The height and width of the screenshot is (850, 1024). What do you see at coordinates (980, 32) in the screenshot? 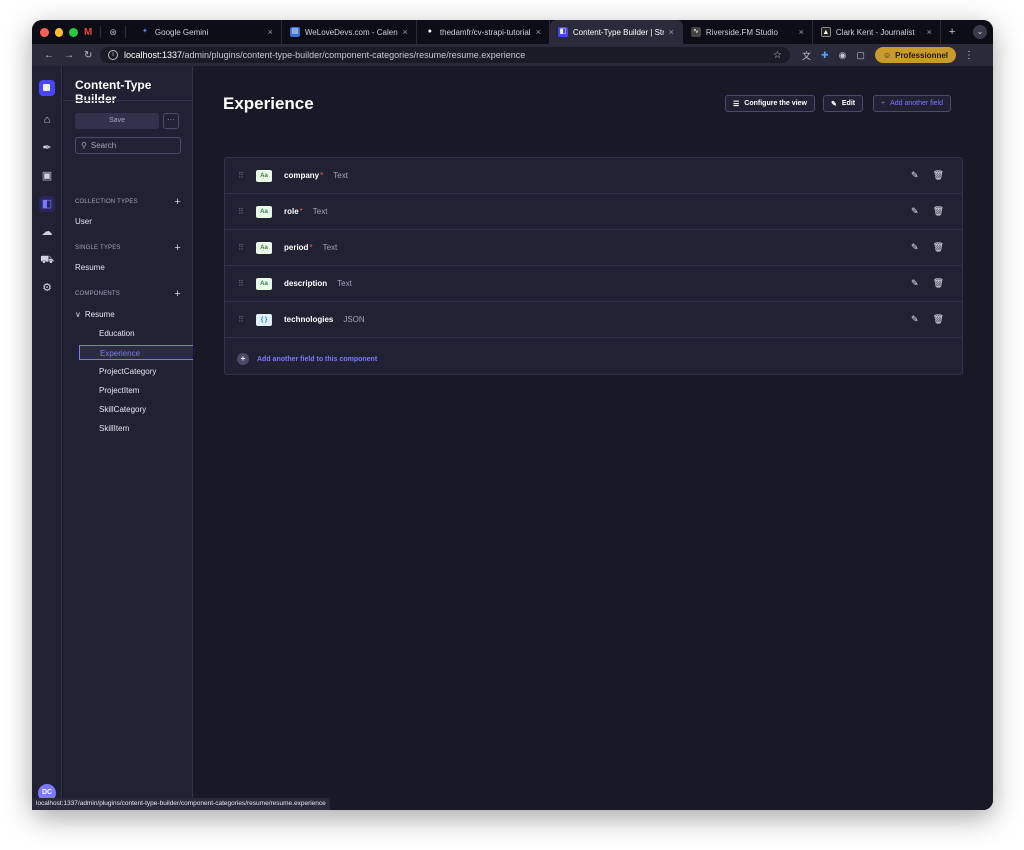
I see `tab-search-icon: ⌄` at bounding box center [980, 32].